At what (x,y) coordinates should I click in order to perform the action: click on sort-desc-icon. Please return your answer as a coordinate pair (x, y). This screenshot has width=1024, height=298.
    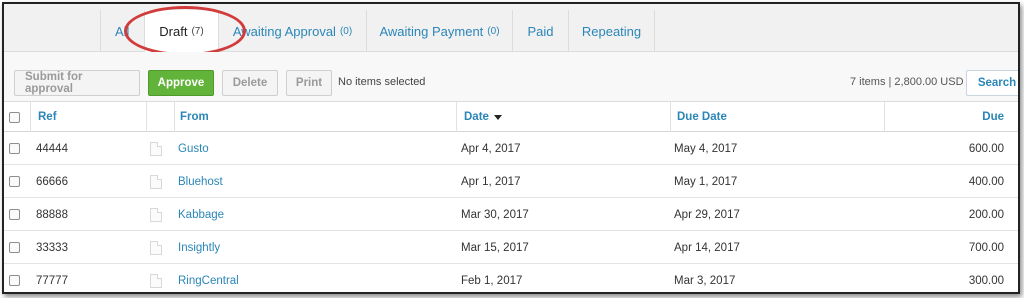
    Looking at the image, I should click on (497, 117).